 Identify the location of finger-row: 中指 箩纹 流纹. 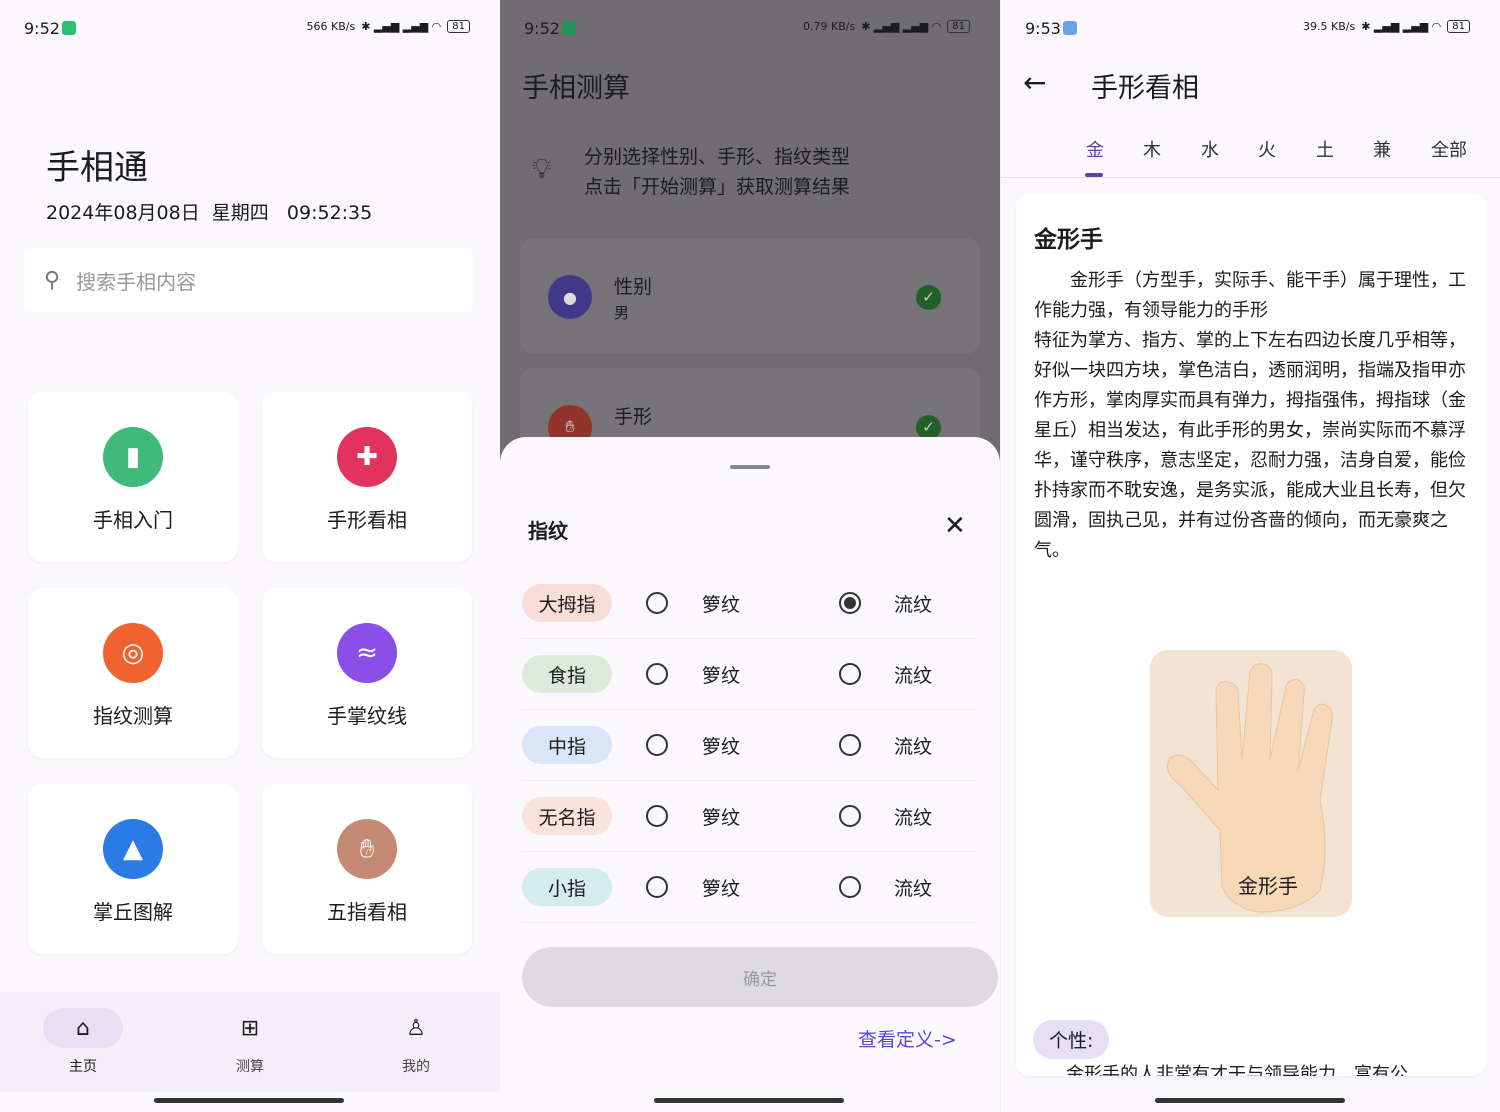
(749, 745).